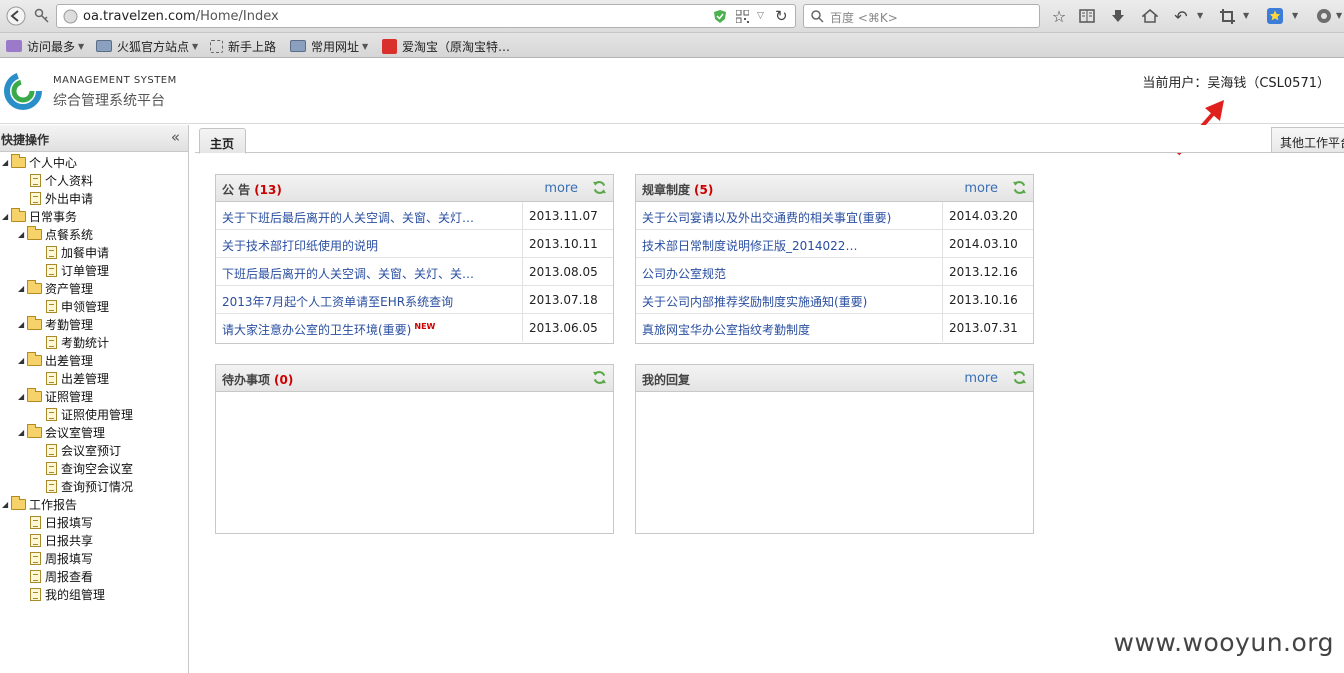 The height and width of the screenshot is (673, 1344). What do you see at coordinates (55, 360) in the screenshot?
I see `tree-folder-business-trip: ◢ 出差管理` at bounding box center [55, 360].